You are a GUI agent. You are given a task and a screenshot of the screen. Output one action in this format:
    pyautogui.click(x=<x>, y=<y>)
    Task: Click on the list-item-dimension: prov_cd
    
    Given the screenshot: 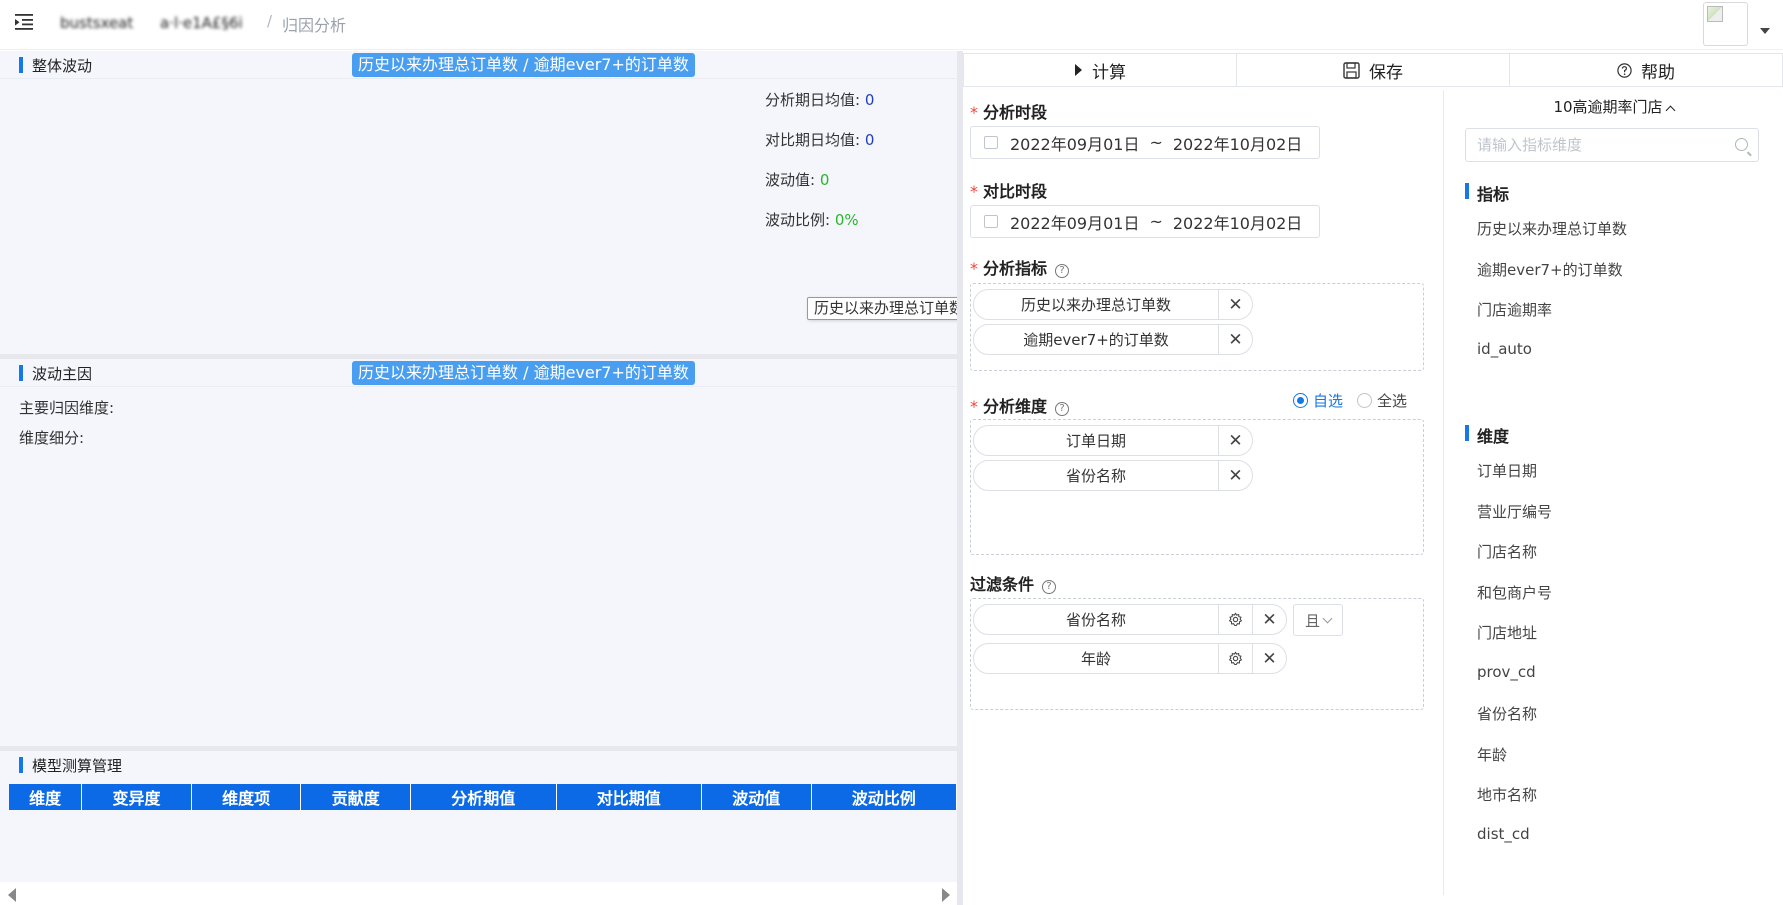 What is the action you would take?
    pyautogui.click(x=1506, y=672)
    